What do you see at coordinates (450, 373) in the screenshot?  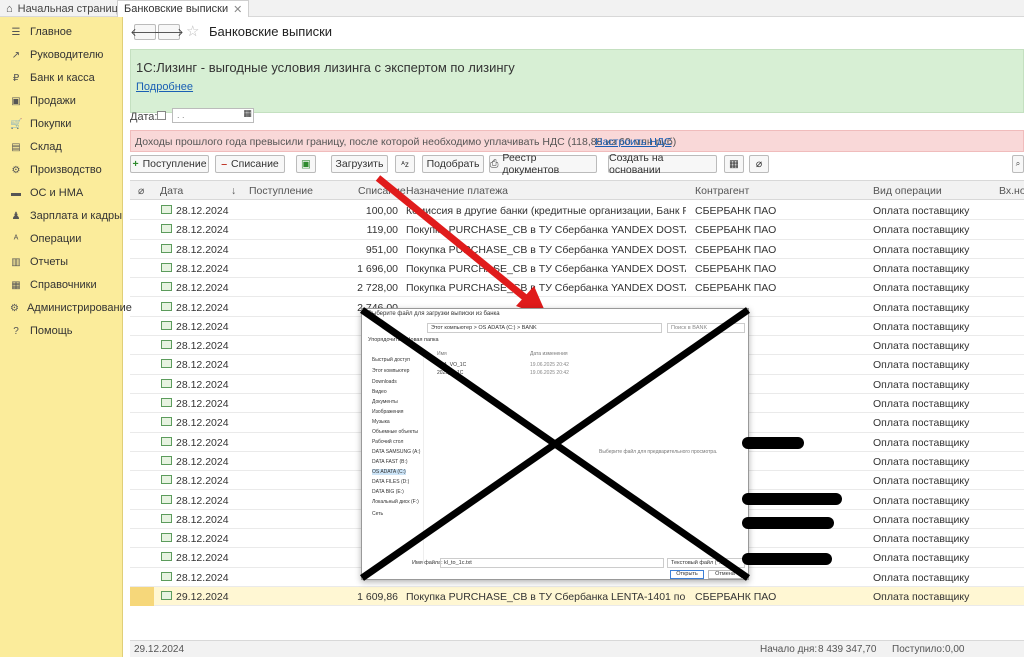 I see `file-item: 2025_B_1C` at bounding box center [450, 373].